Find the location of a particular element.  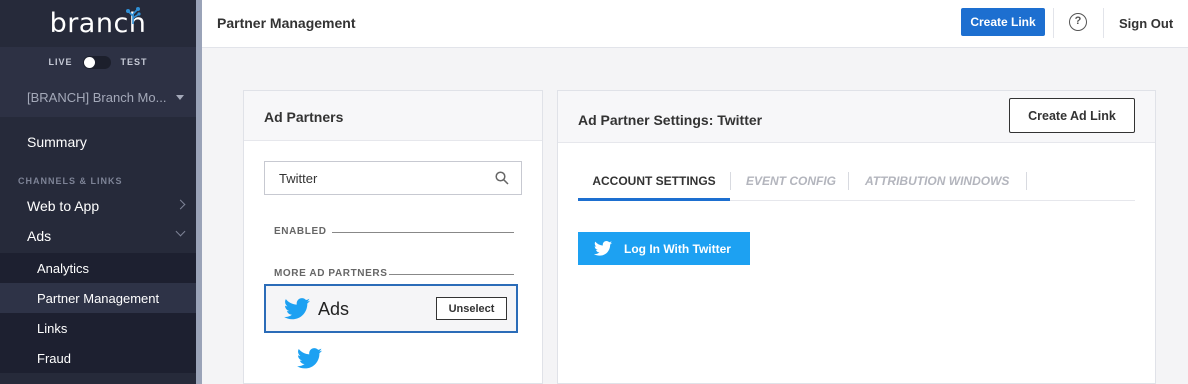

sidebar-subitem-label: Fraud is located at coordinates (54, 358).